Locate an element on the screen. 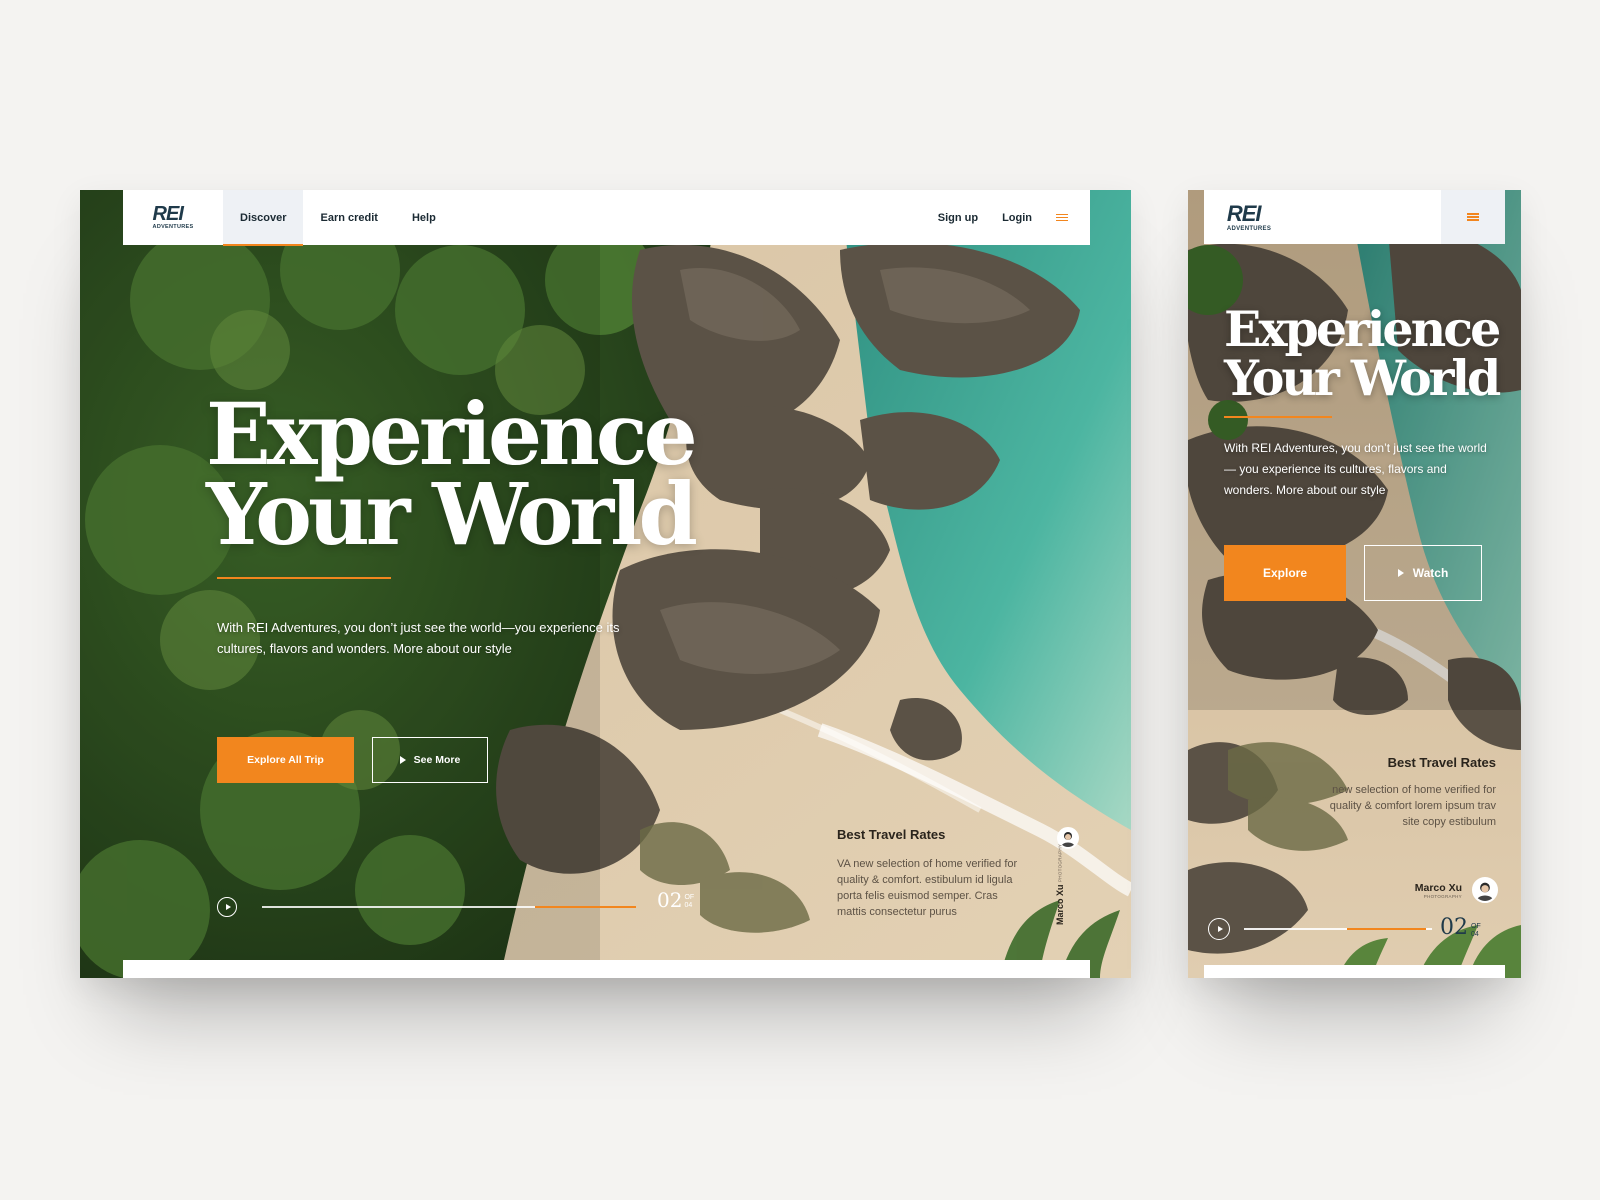 The image size is (1600, 1200). see-more-label: See More is located at coordinates (437, 760).